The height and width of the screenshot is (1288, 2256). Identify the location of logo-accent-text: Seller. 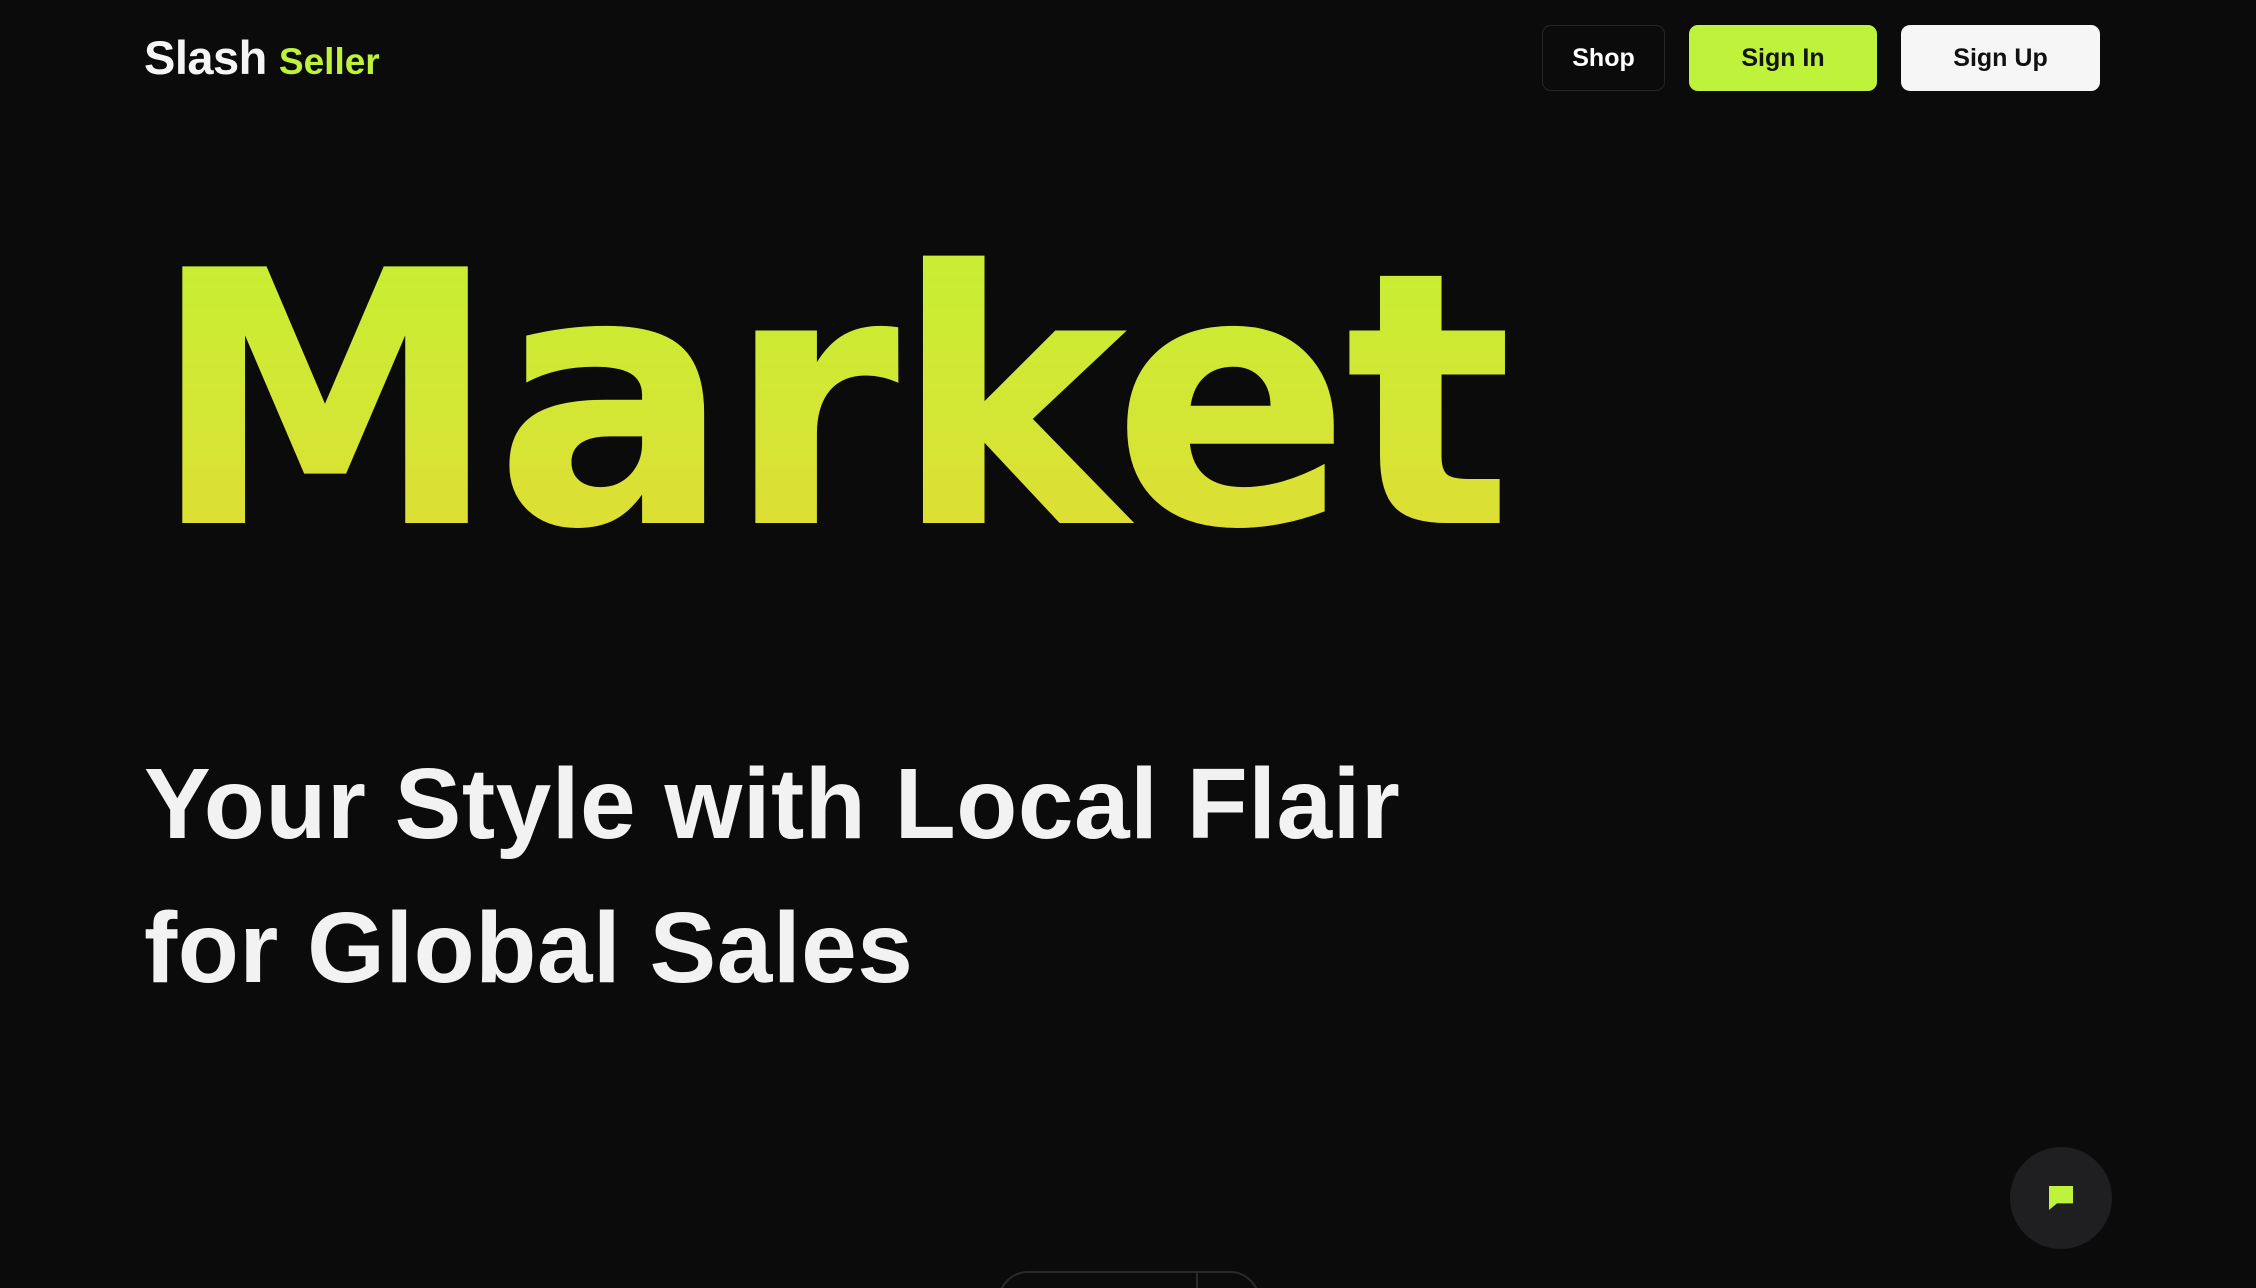
(329, 61).